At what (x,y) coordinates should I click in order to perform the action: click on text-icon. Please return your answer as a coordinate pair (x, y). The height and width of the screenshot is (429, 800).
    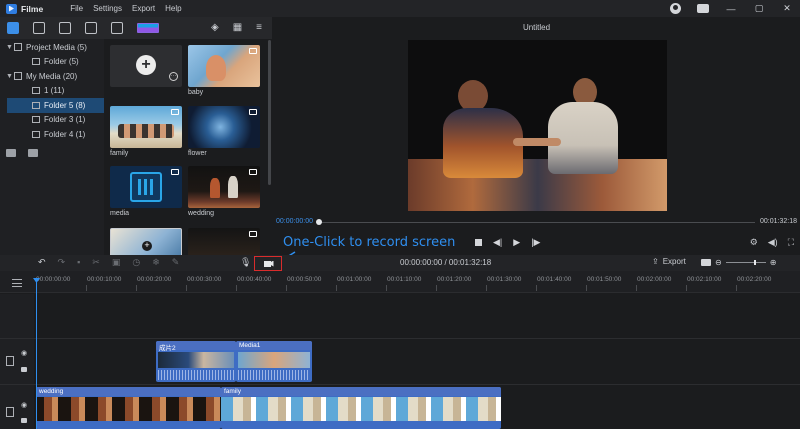
    Looking at the image, I should click on (91, 28).